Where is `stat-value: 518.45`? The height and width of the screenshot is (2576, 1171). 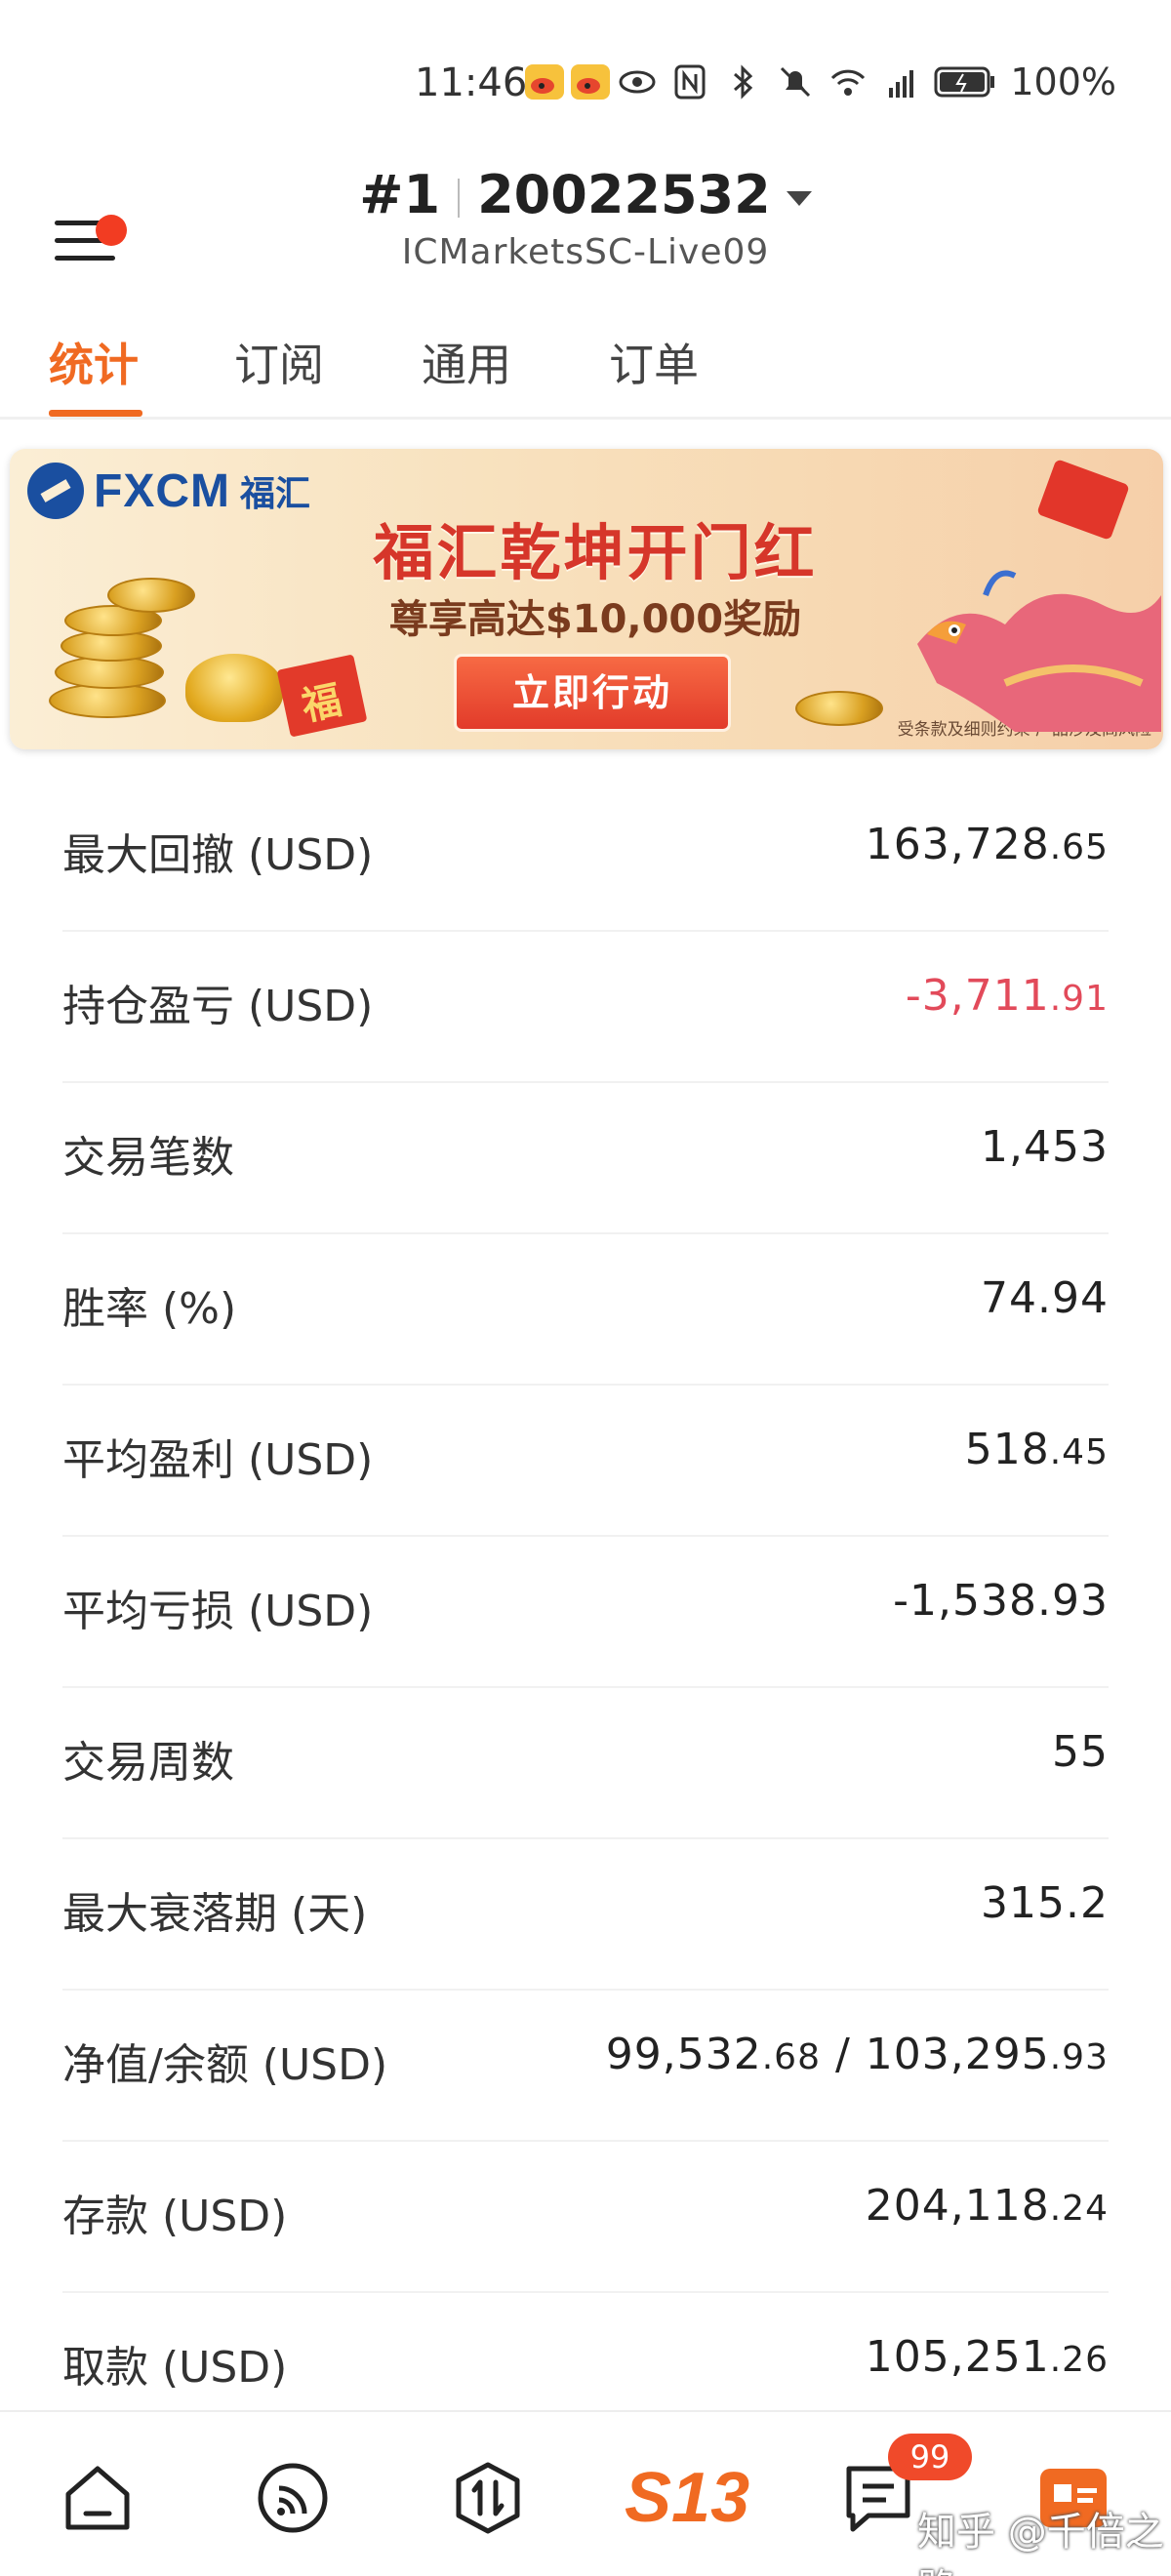 stat-value: 518.45 is located at coordinates (1036, 1449).